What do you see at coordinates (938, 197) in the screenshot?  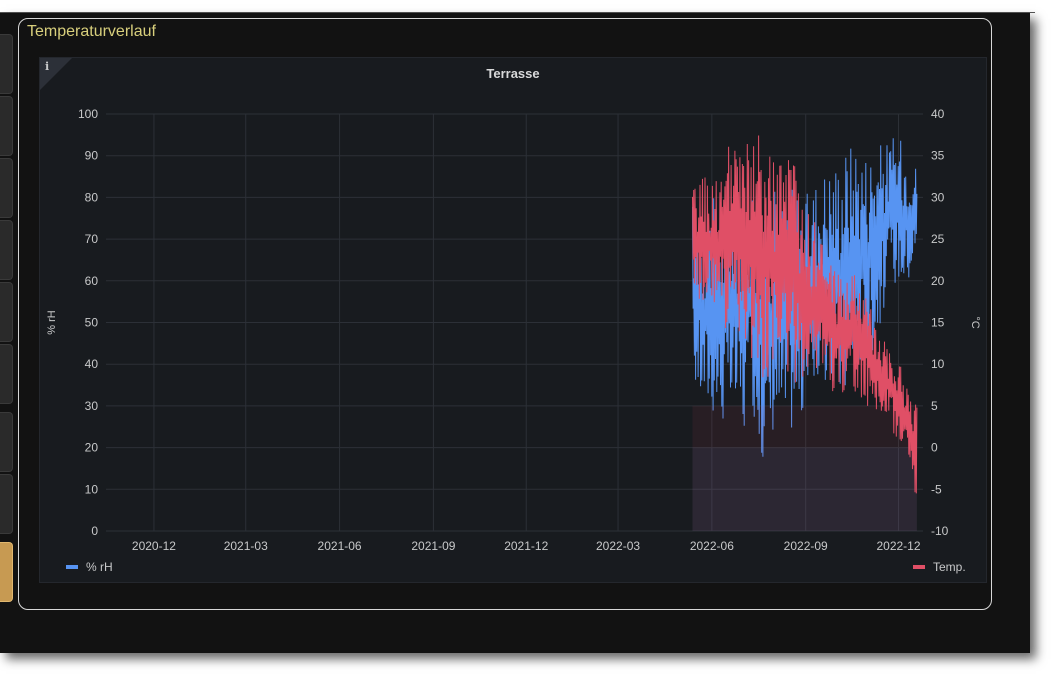 I see `y-right-tick-label: 30` at bounding box center [938, 197].